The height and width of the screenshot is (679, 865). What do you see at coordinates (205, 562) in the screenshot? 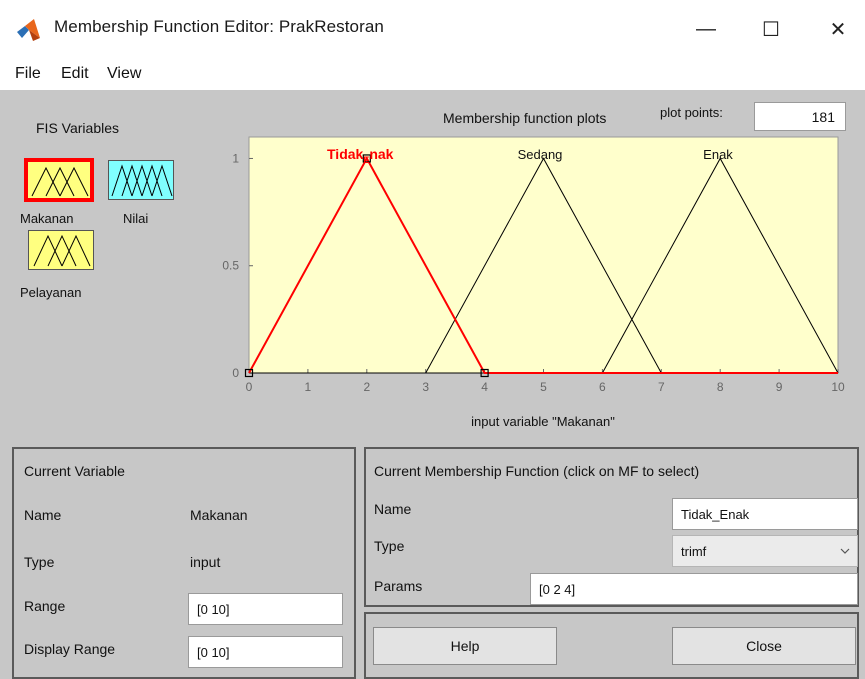
I see `variable-type-value: input` at bounding box center [205, 562].